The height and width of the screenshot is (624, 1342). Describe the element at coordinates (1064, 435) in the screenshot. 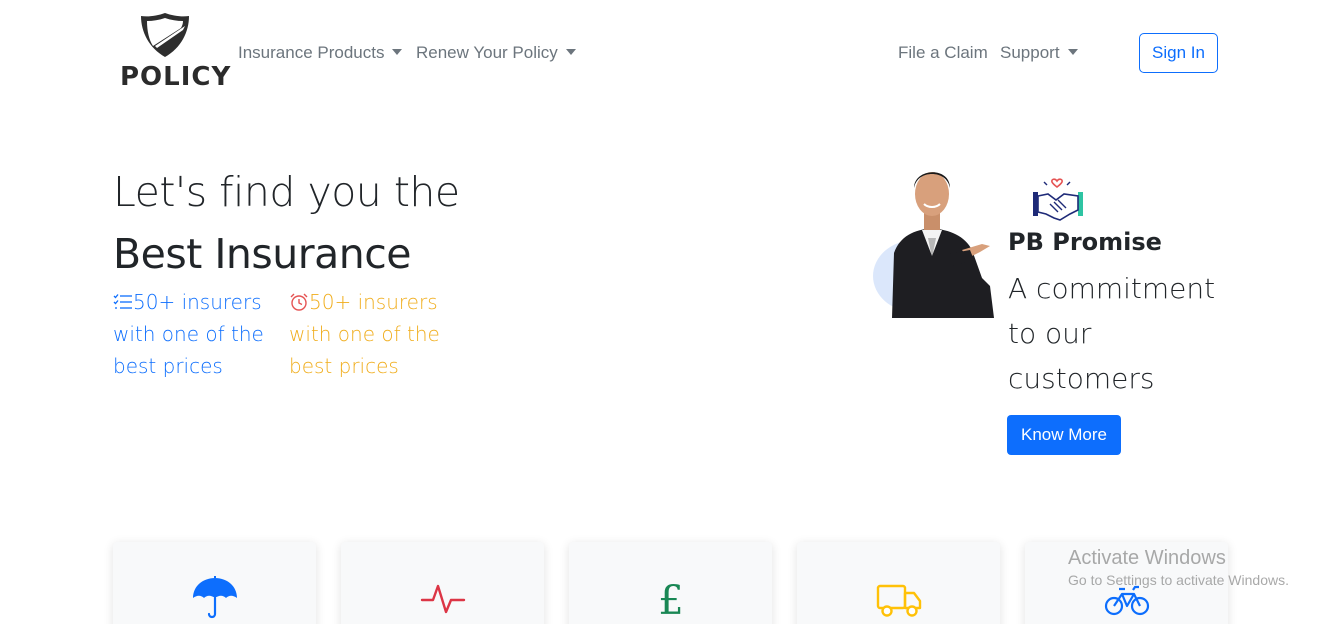

I see `know-more-button: Know More` at that location.